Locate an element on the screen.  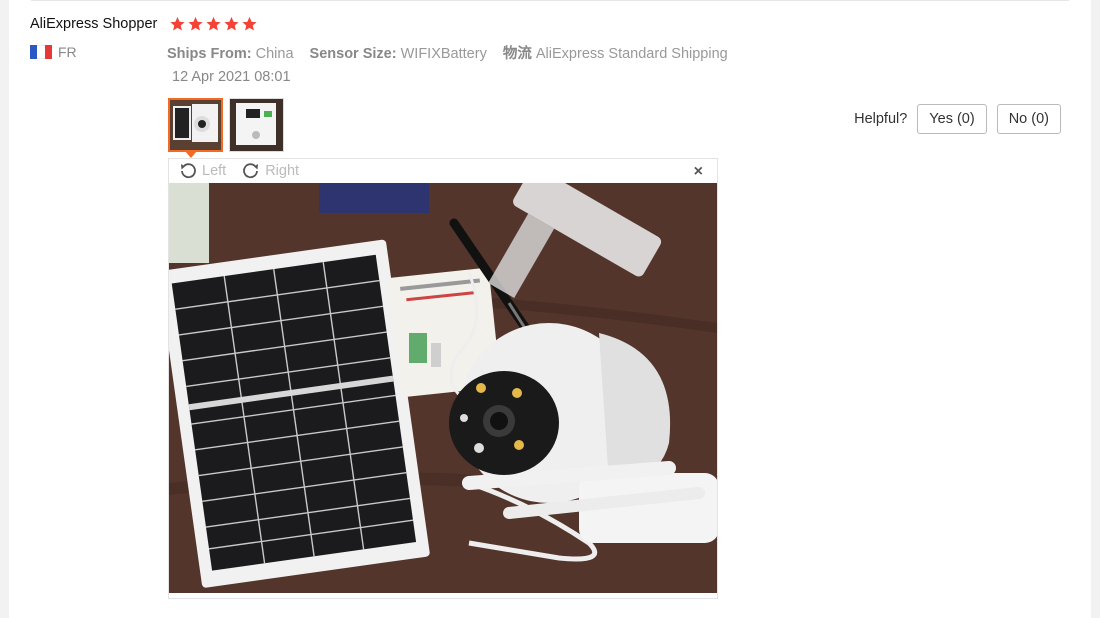
rotate-right-label: Right is located at coordinates (282, 171).